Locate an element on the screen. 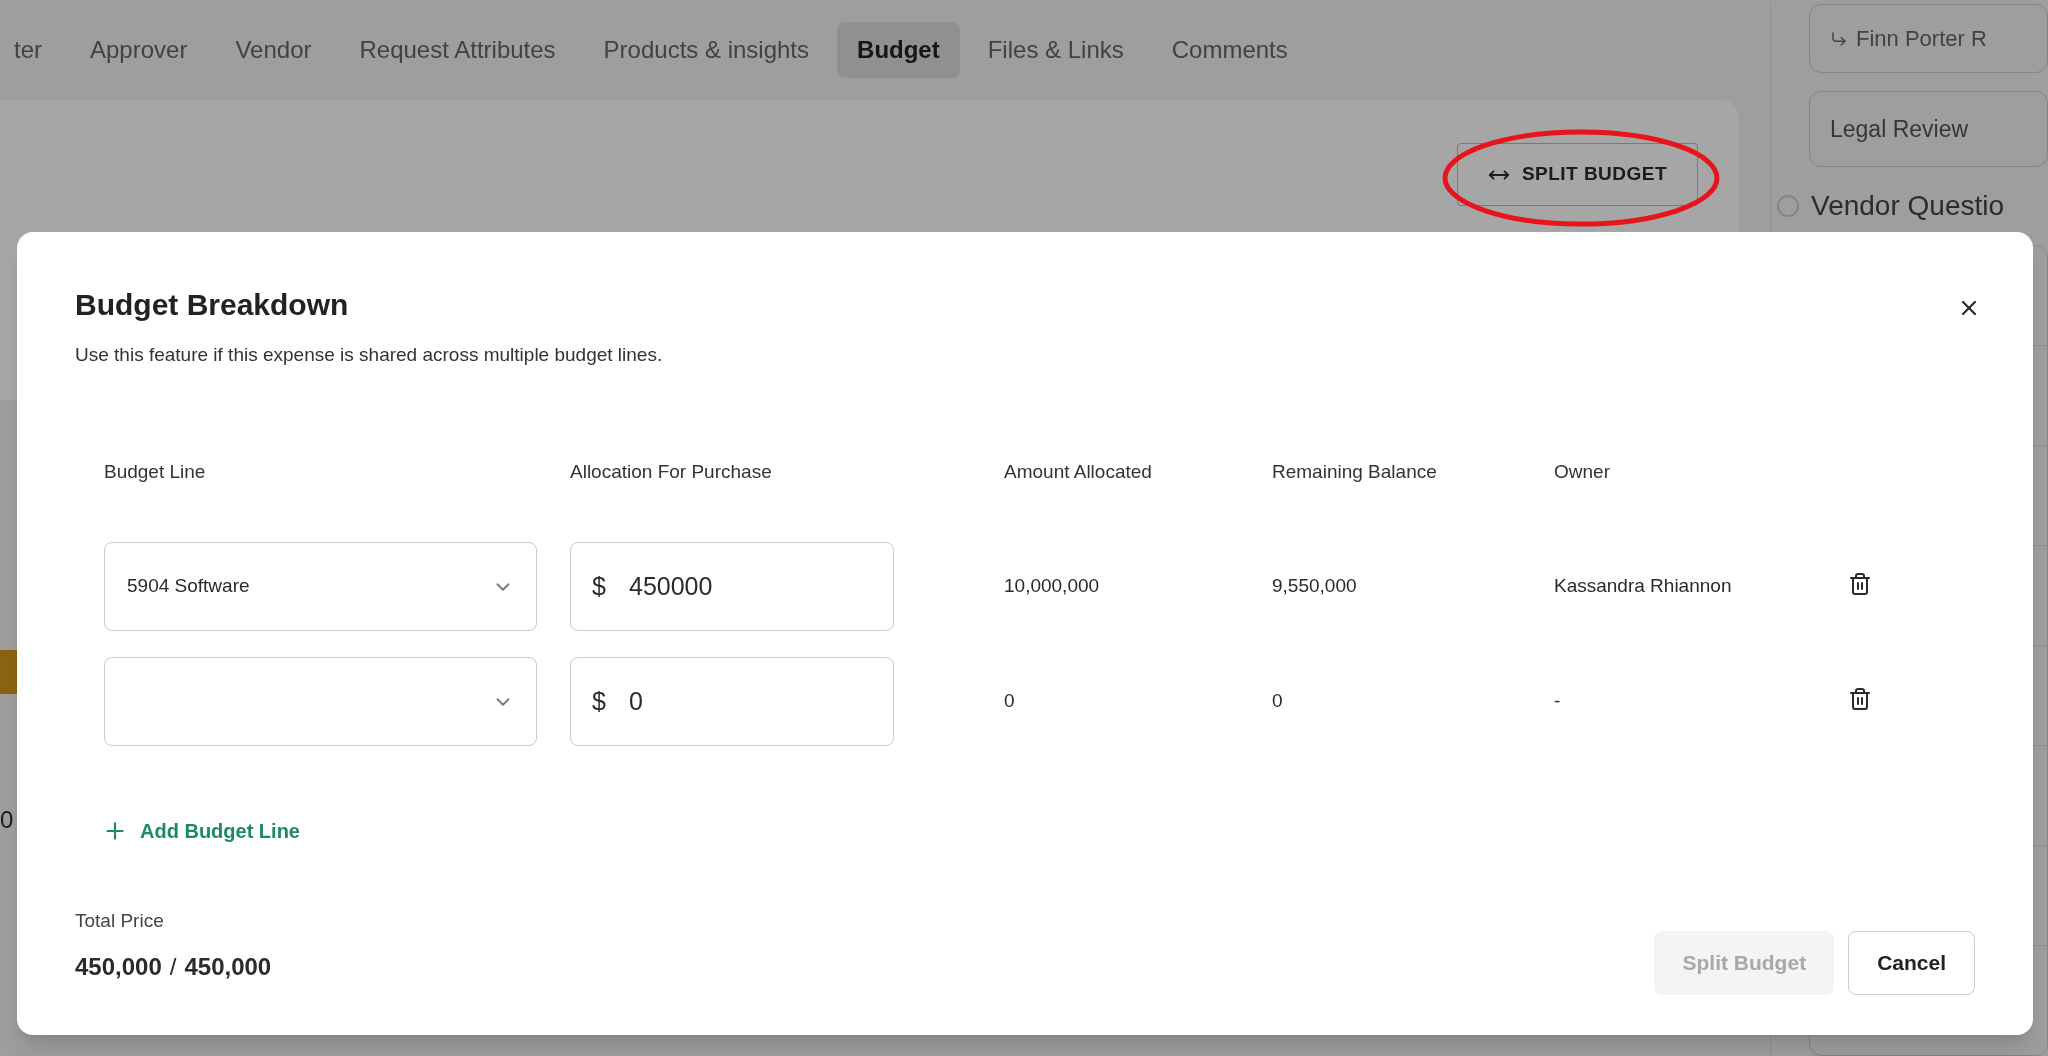 The width and height of the screenshot is (2048, 1056). tab: Budget is located at coordinates (898, 50).